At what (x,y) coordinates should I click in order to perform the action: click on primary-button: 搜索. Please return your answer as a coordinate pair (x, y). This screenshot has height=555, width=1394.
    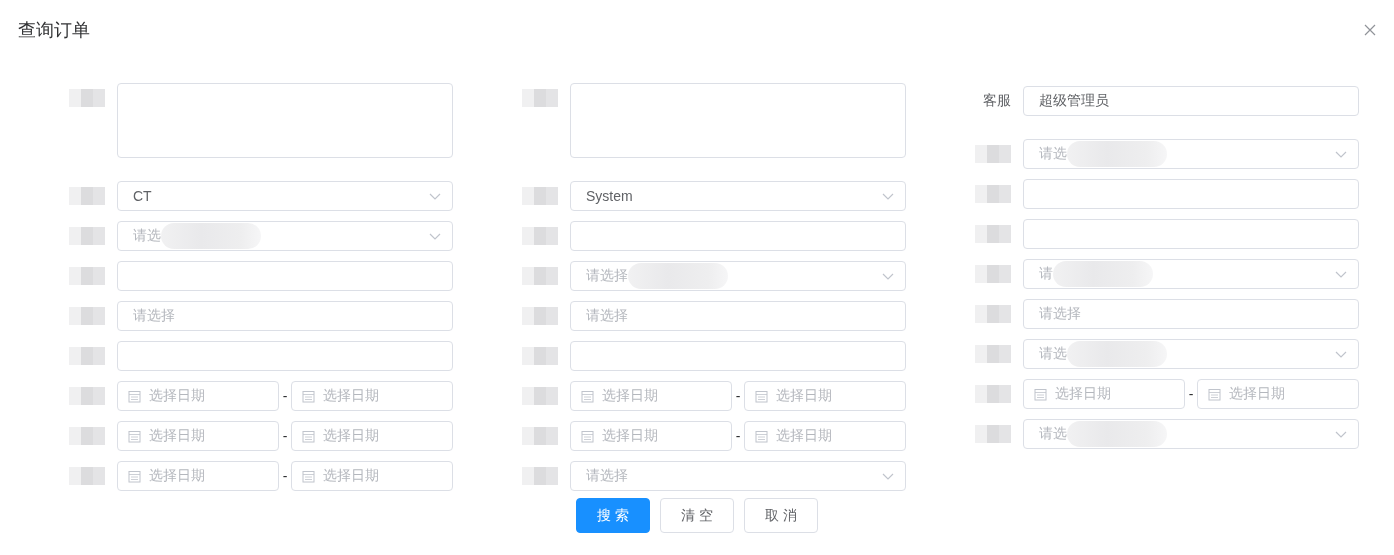
    Looking at the image, I should click on (613, 515).